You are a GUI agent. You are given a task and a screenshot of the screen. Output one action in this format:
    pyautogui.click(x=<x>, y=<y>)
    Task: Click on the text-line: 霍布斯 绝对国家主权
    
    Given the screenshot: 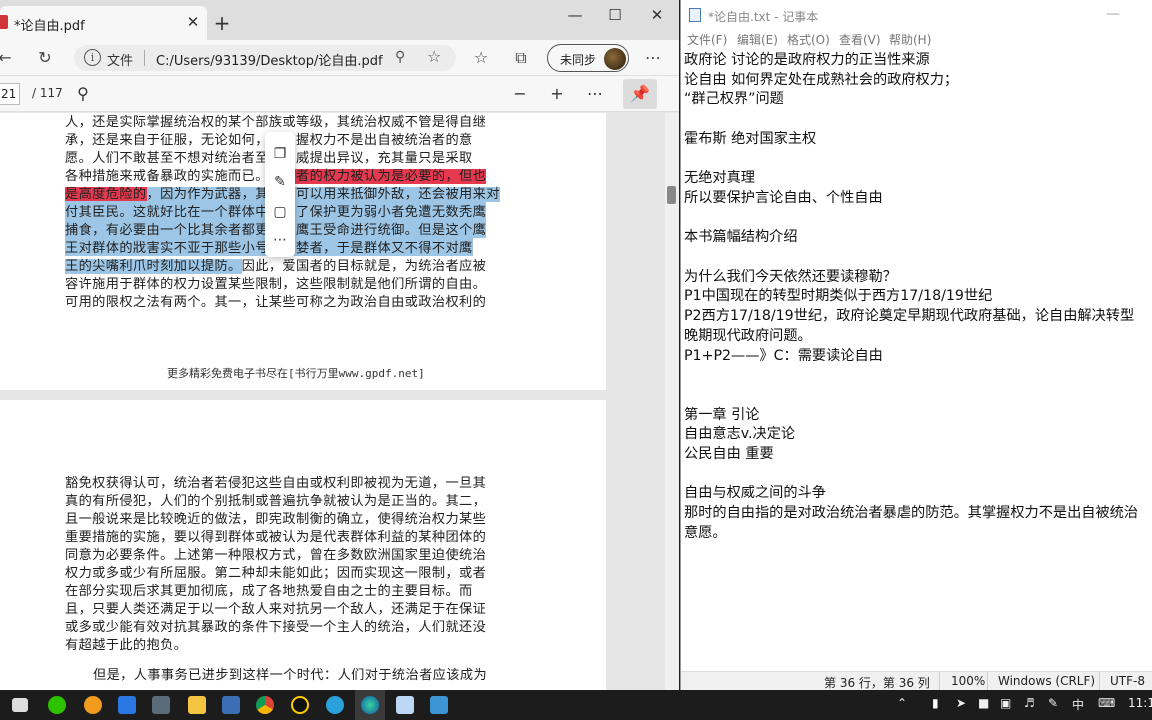 What is the action you would take?
    pyautogui.click(x=750, y=138)
    